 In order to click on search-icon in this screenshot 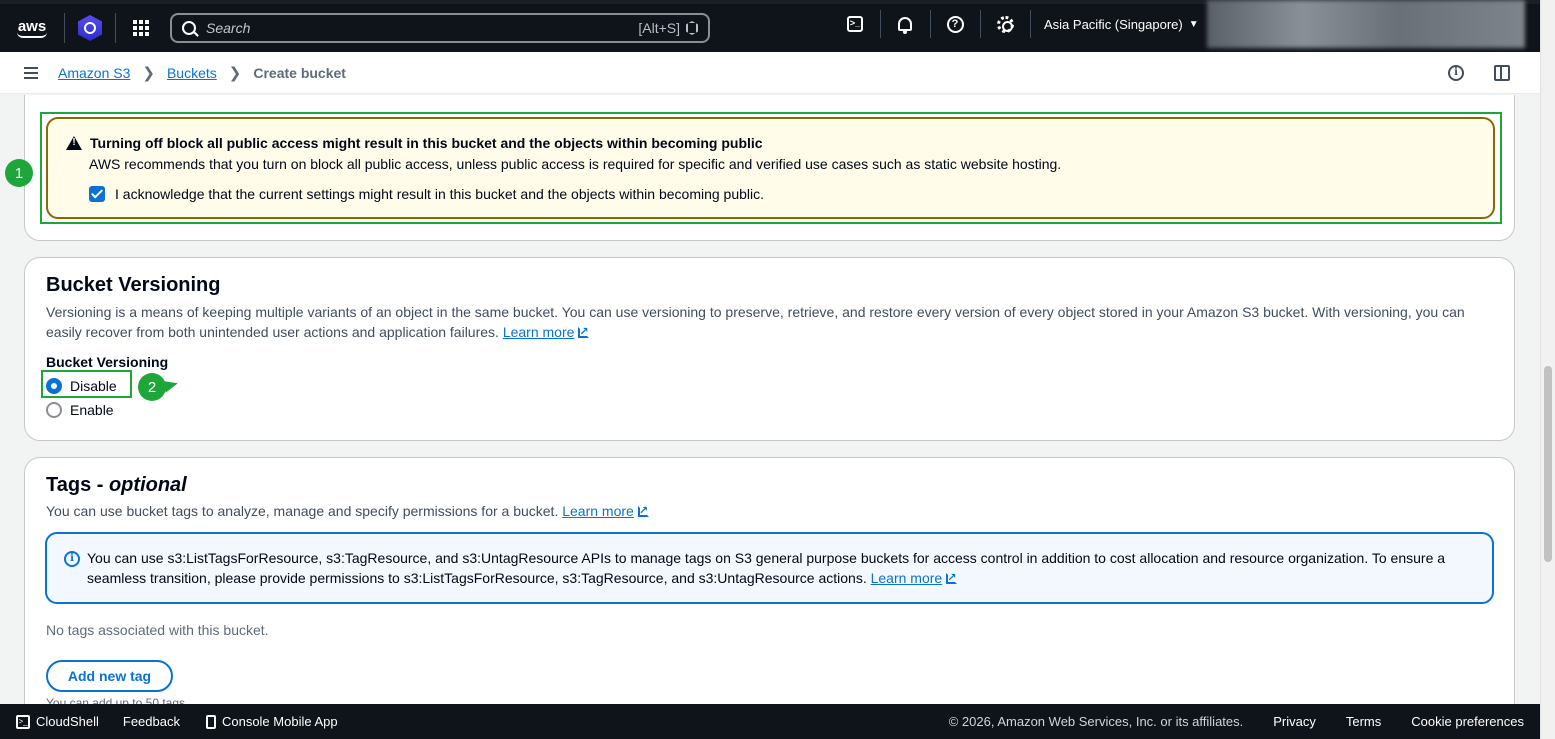, I will do `click(189, 28)`.